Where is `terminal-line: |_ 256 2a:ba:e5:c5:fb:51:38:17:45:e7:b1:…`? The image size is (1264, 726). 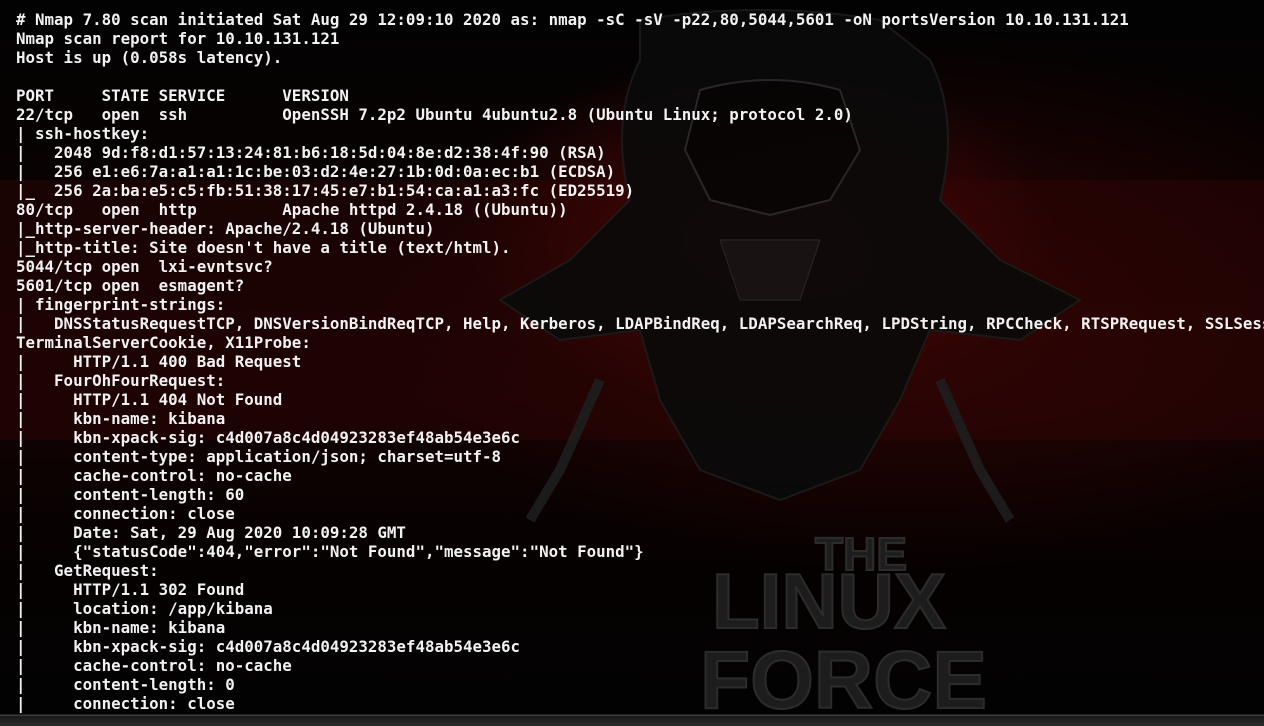 terminal-line: |_ 256 2a:ba:e5:c5:fb:51:38:17:45:e7:b1:… is located at coordinates (325, 190).